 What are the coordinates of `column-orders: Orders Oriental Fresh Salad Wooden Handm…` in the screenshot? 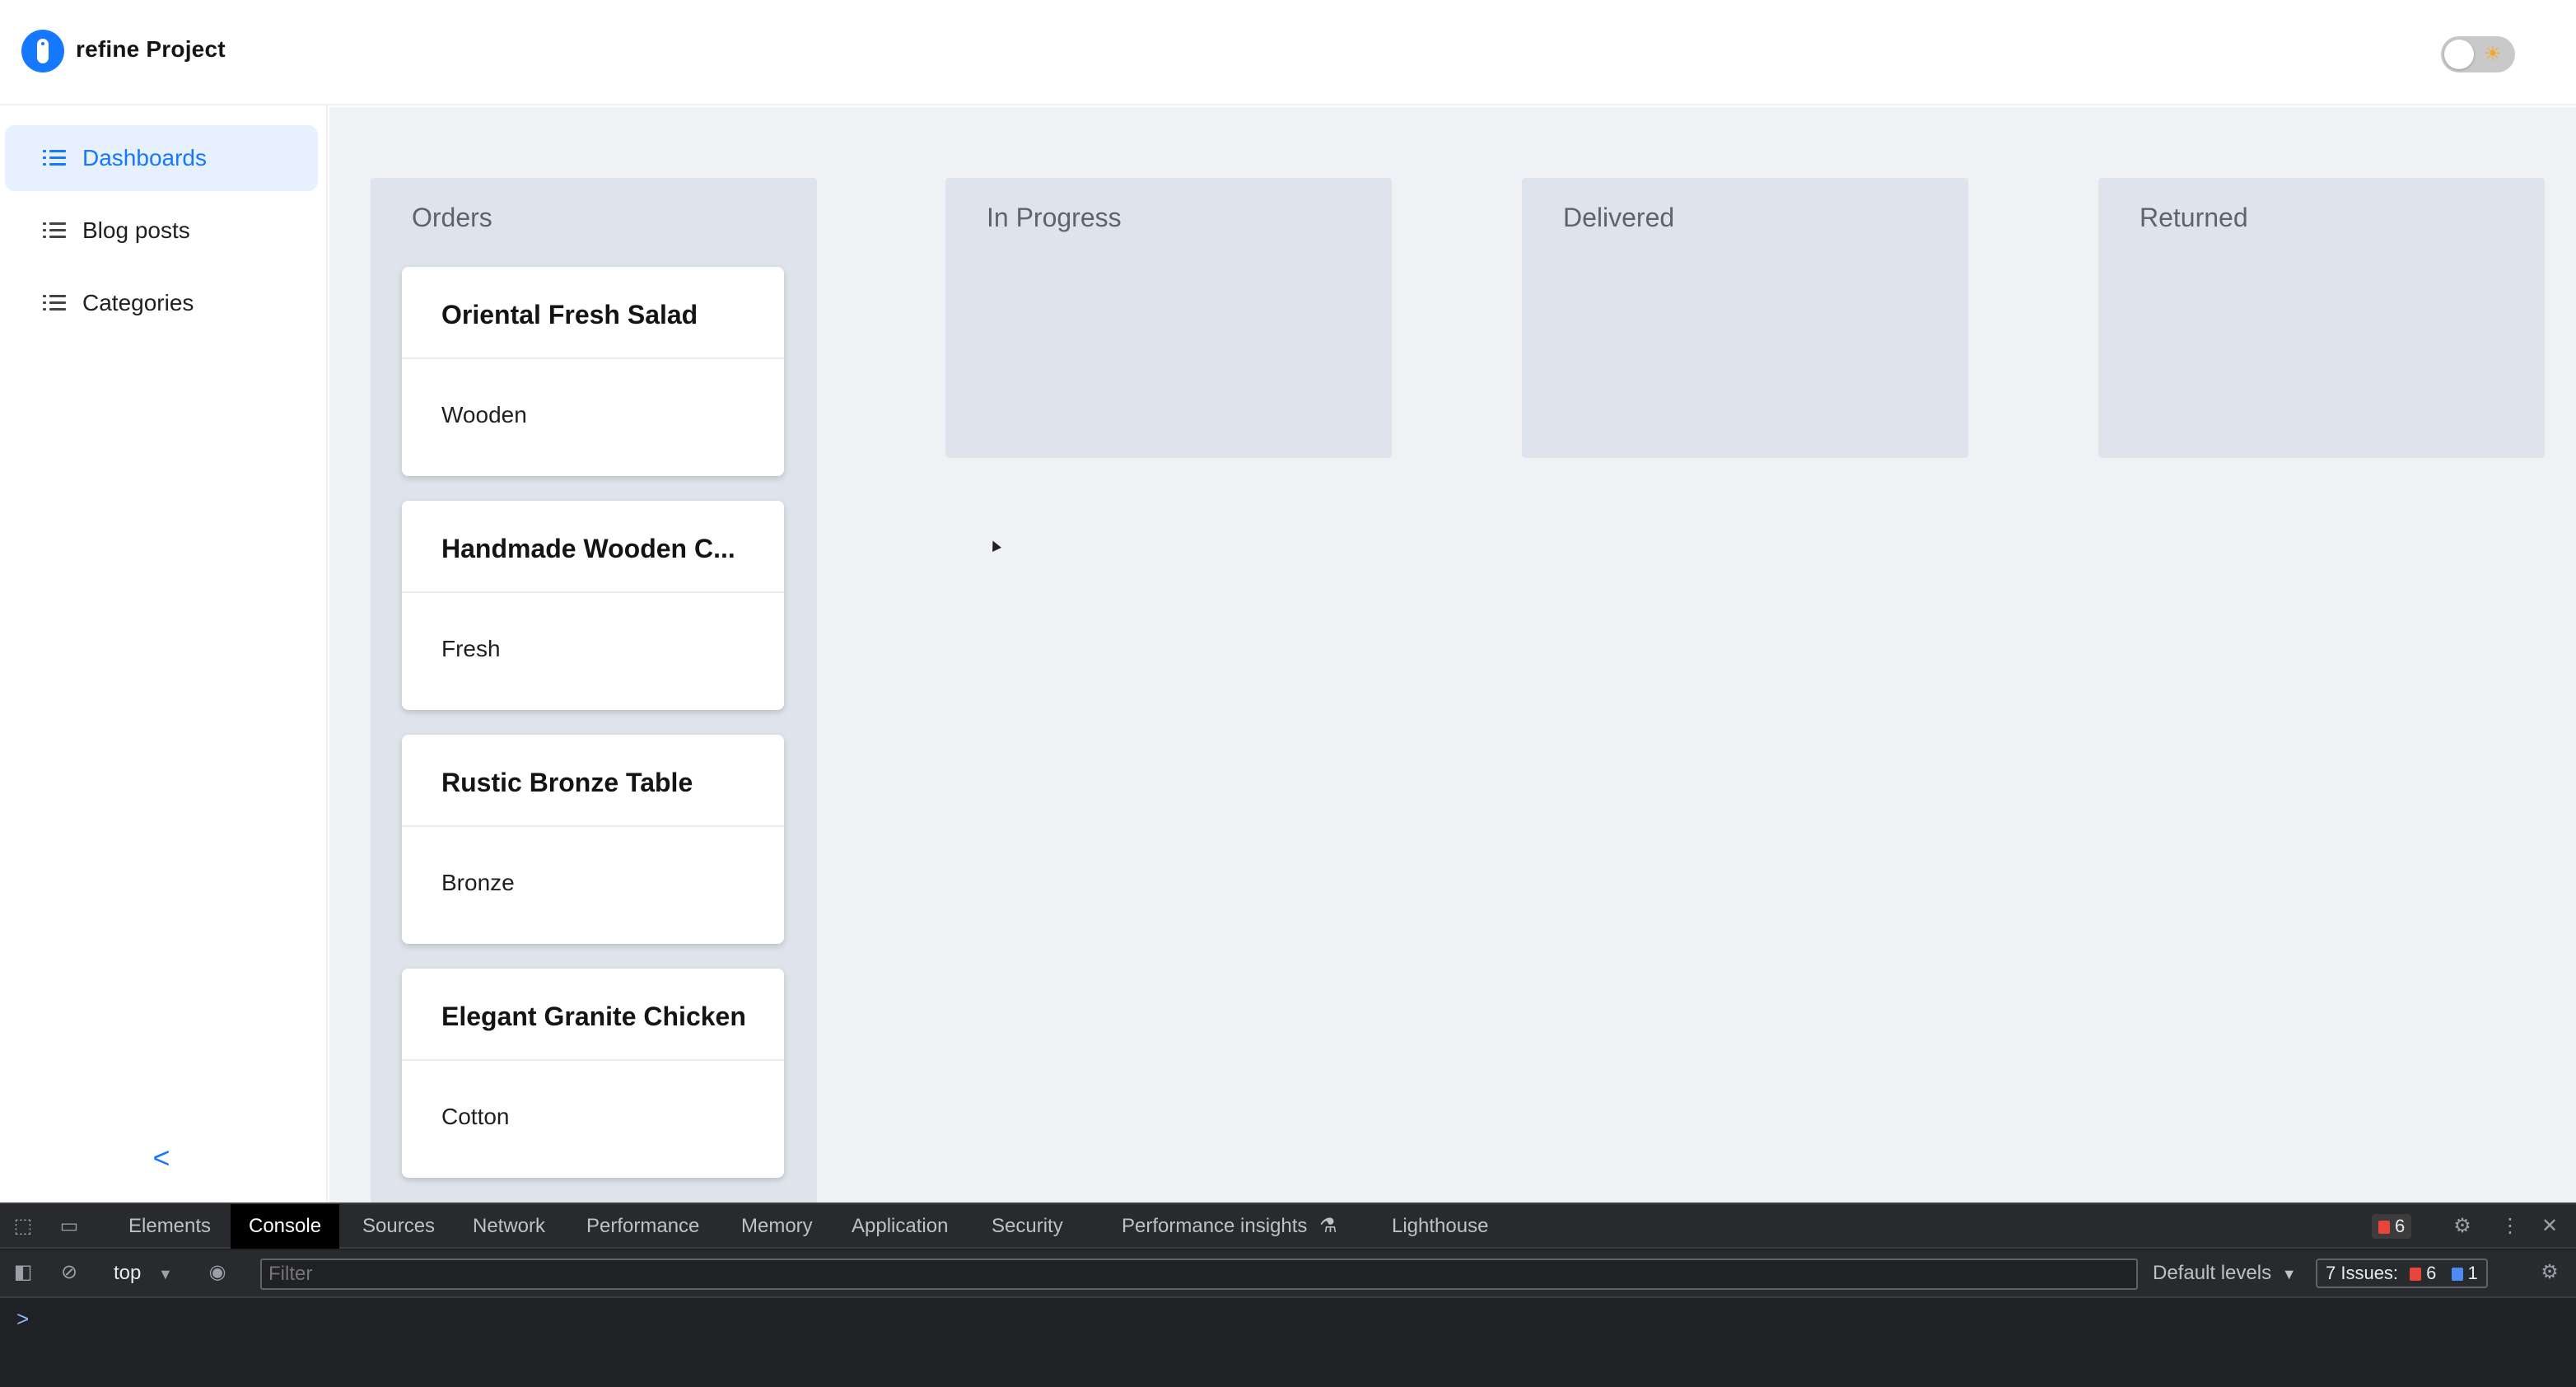 It's located at (594, 690).